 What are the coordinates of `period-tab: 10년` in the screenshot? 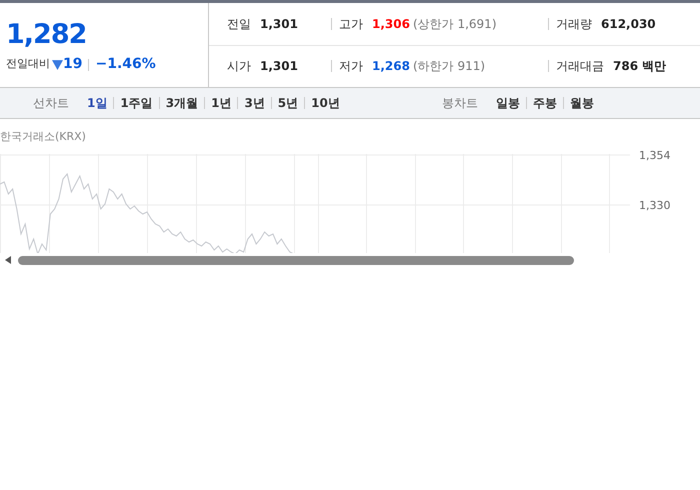 It's located at (325, 103).